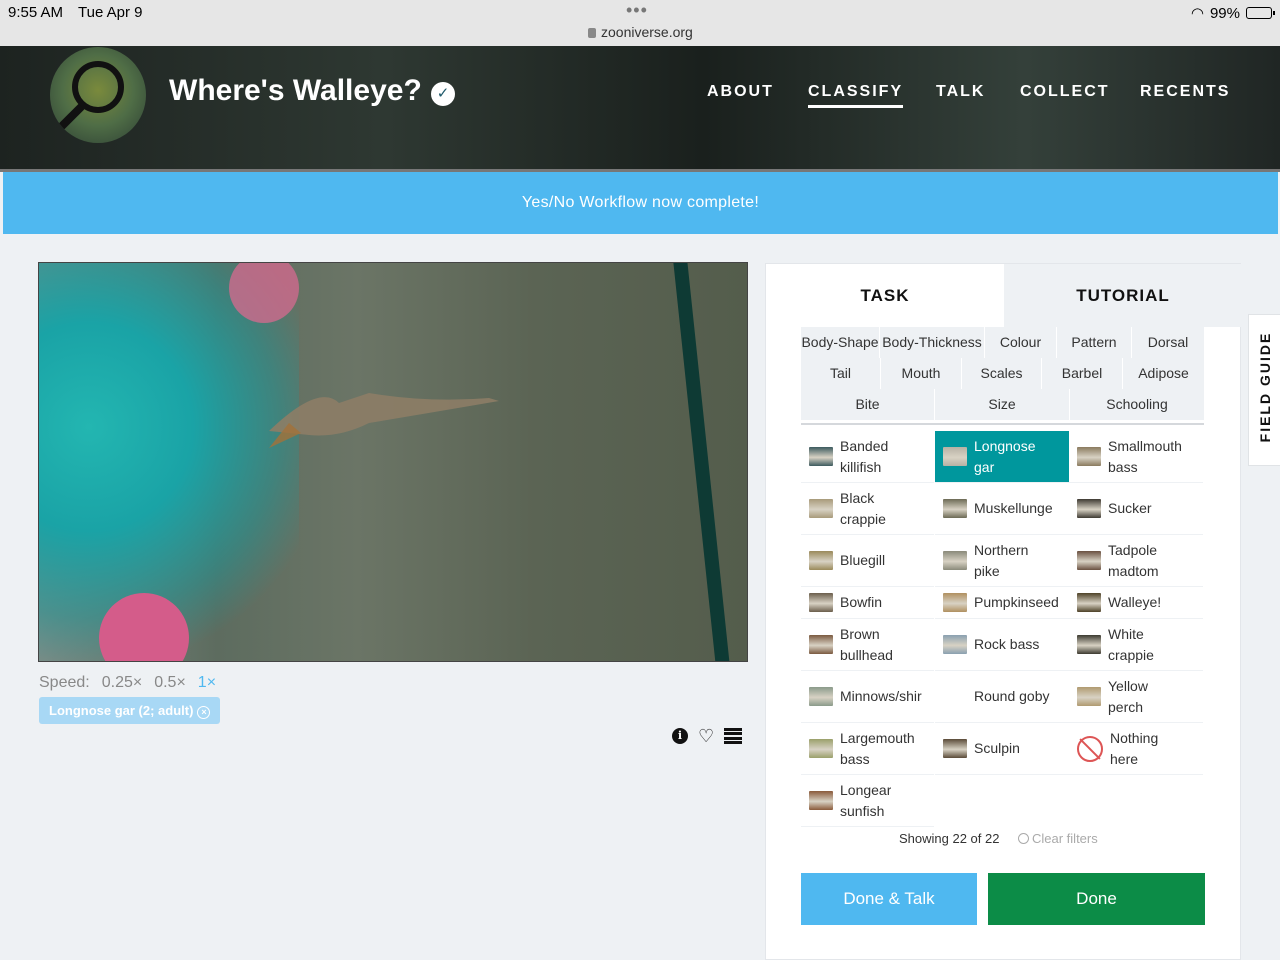 The image size is (1280, 960). Describe the element at coordinates (1082, 373) in the screenshot. I see `filter-barbel: Barbel` at that location.